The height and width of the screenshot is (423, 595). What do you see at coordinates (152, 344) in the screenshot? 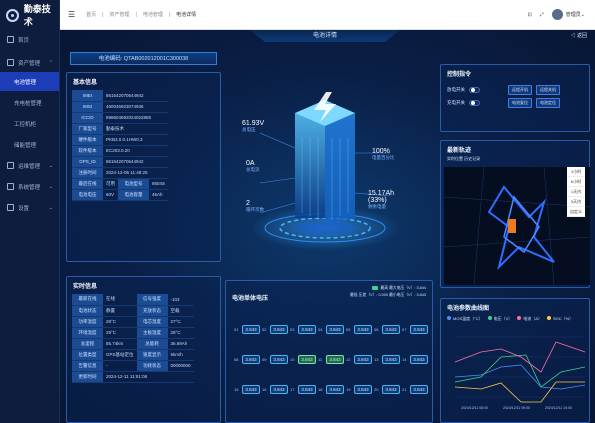
I see `field-label: 总能耗` at bounding box center [152, 344].